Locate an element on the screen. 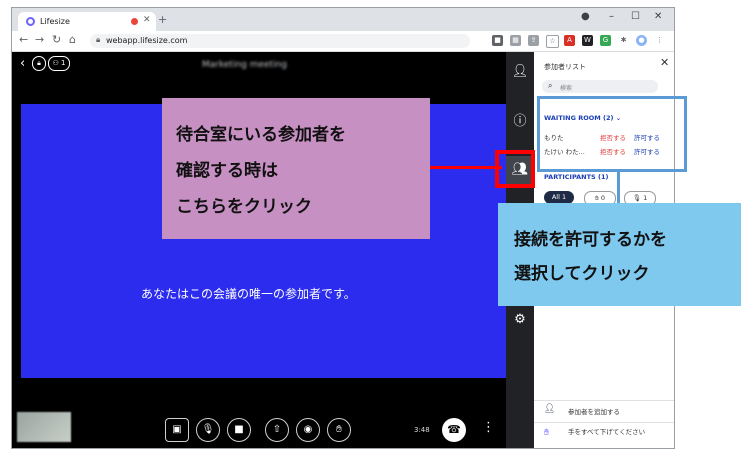  lock-meeting-icon: 🔒︎ is located at coordinates (39, 63).